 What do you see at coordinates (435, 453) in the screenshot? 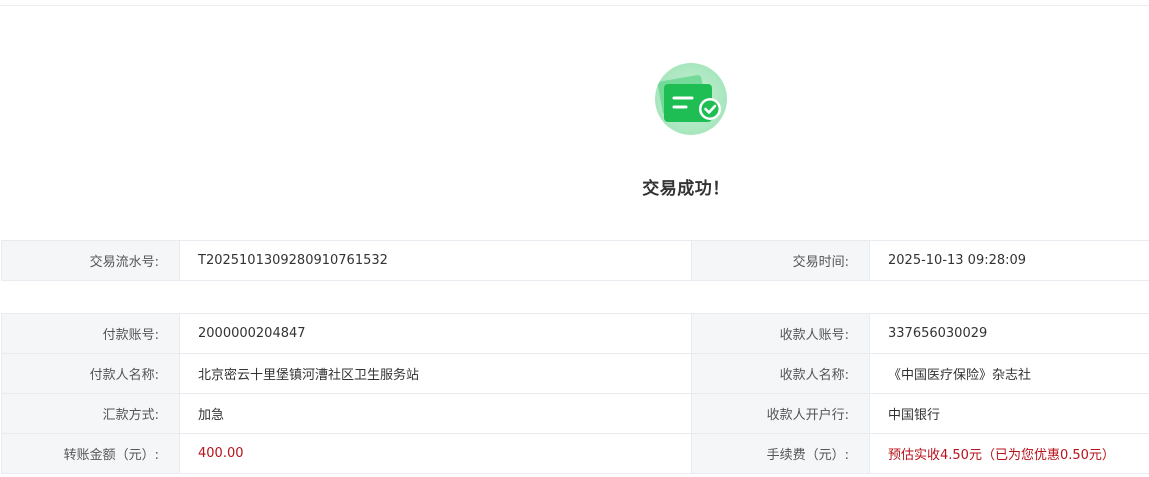
I see `transfer-amount-value: 400.00` at bounding box center [435, 453].